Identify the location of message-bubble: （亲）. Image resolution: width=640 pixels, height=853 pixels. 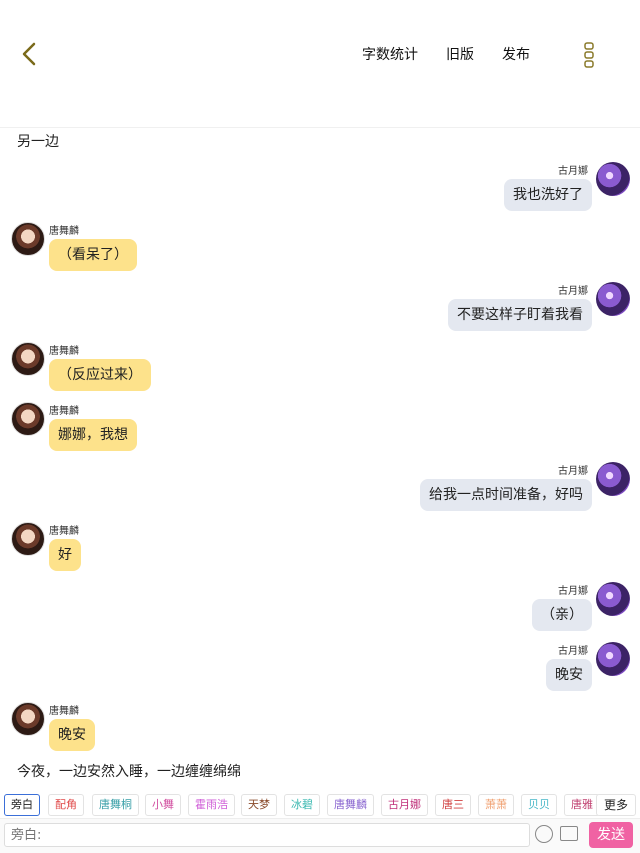
(562, 615).